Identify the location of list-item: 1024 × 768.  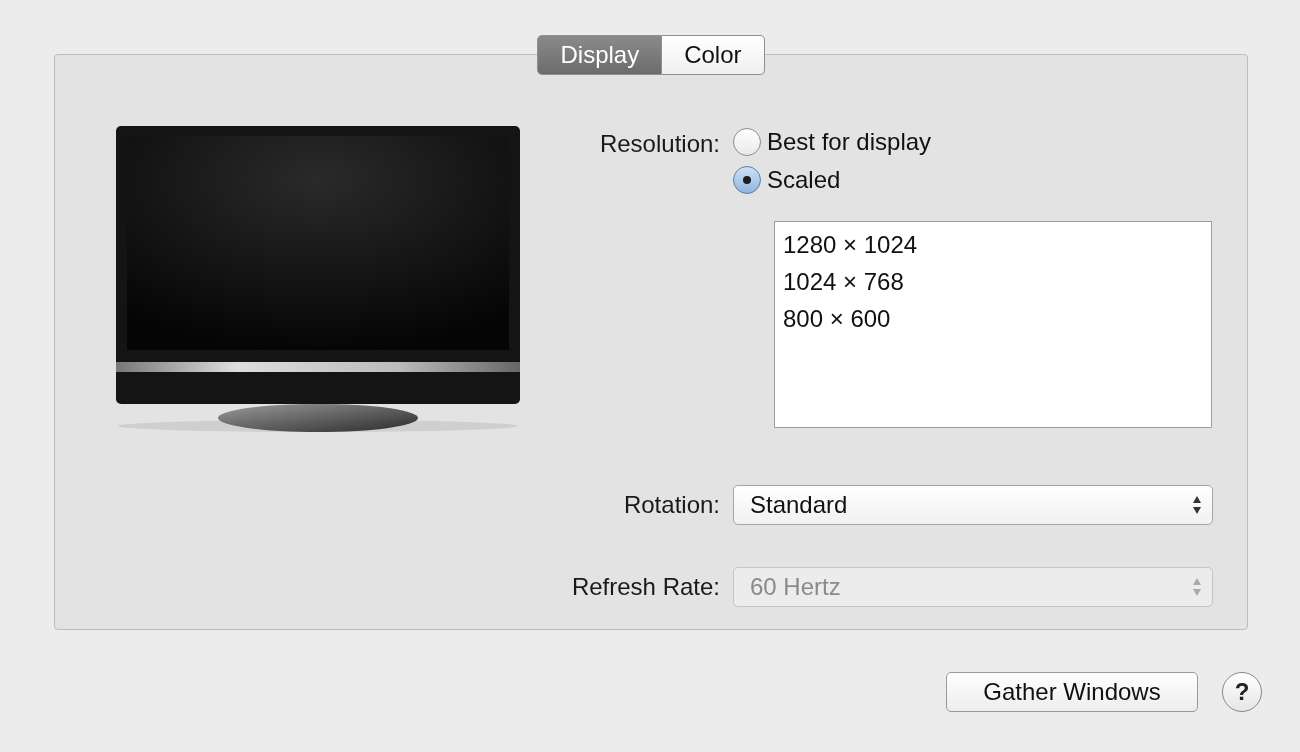
(993, 281).